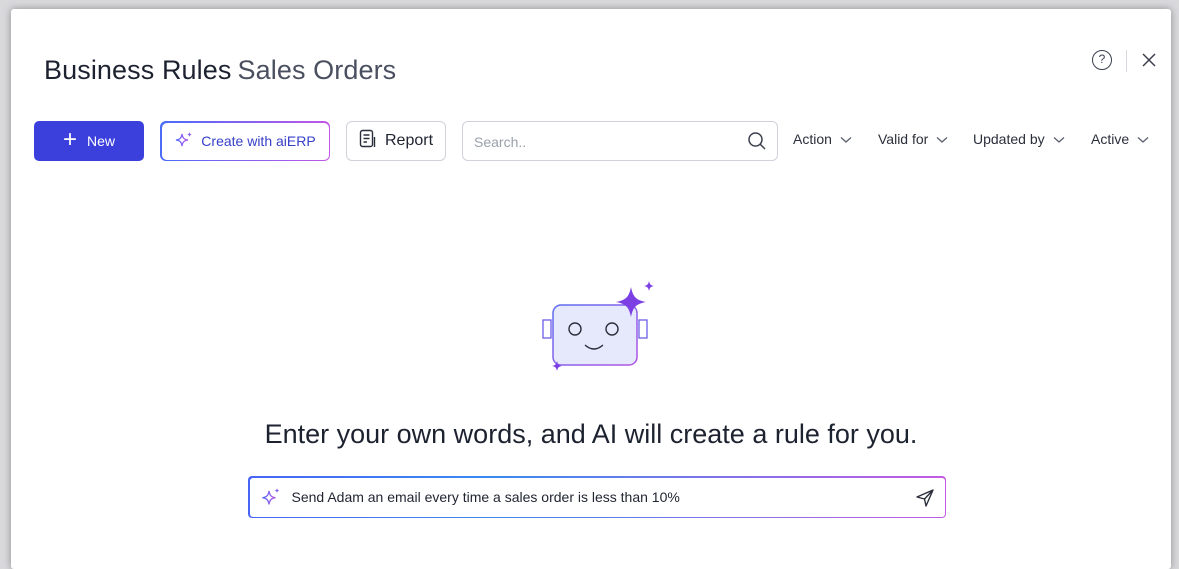  I want to click on send-icon, so click(925, 500).